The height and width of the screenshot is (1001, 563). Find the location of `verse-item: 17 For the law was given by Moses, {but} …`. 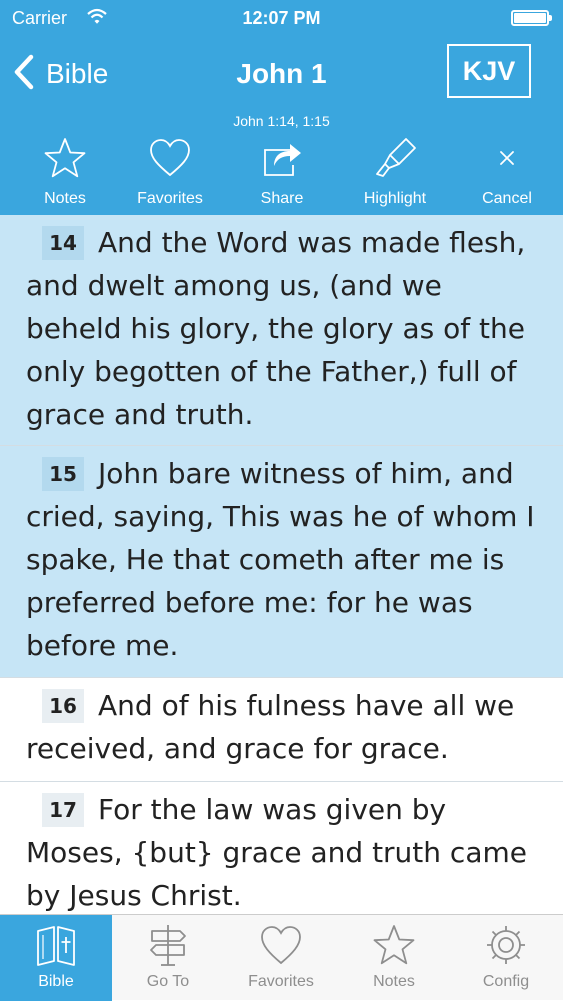

verse-item: 17 For the law was given by Moses, {but} … is located at coordinates (281, 848).